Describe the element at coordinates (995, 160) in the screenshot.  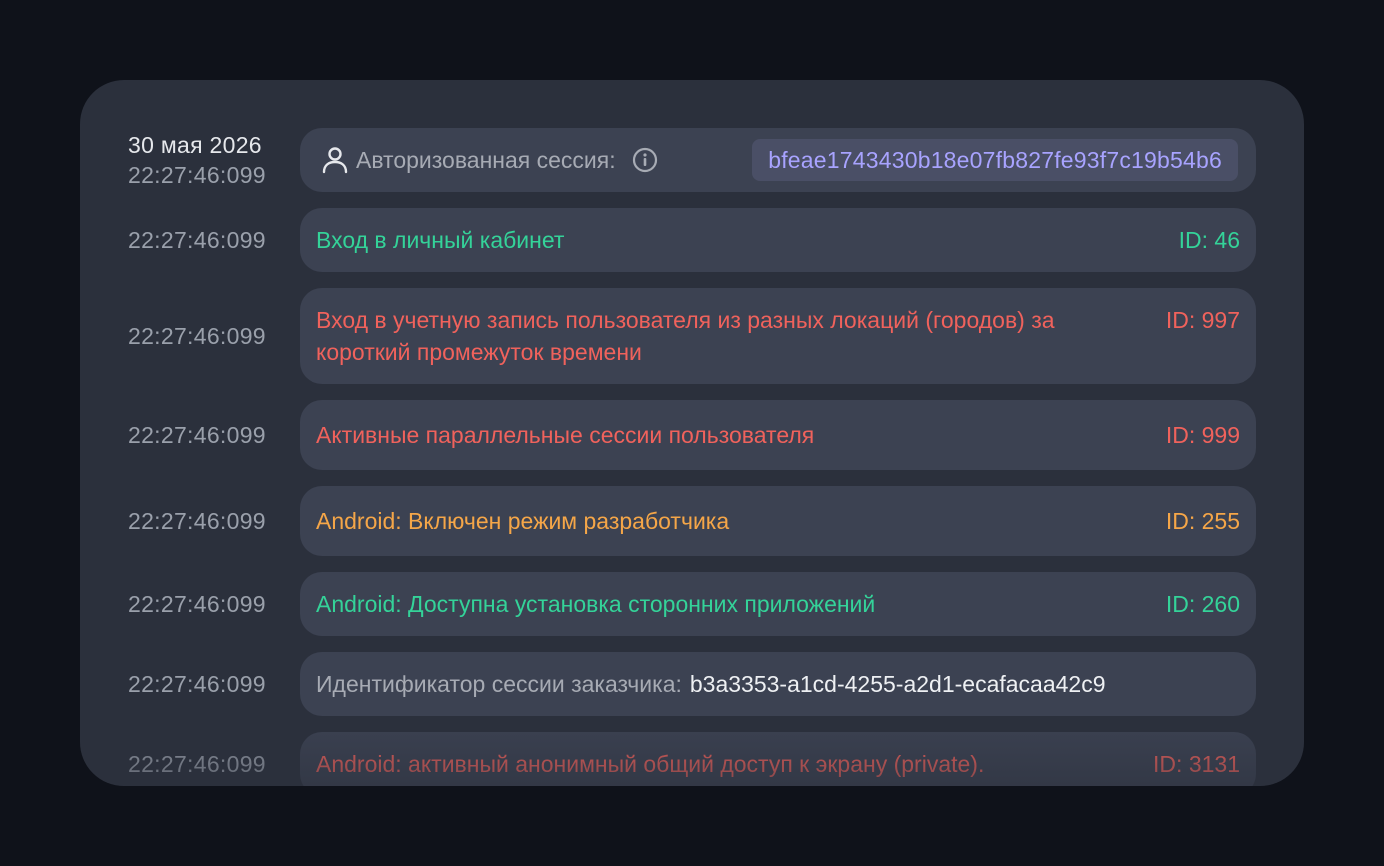
I see `session-hash: bfeae1743430b18e07fb827fe93f7c19b54b6` at that location.